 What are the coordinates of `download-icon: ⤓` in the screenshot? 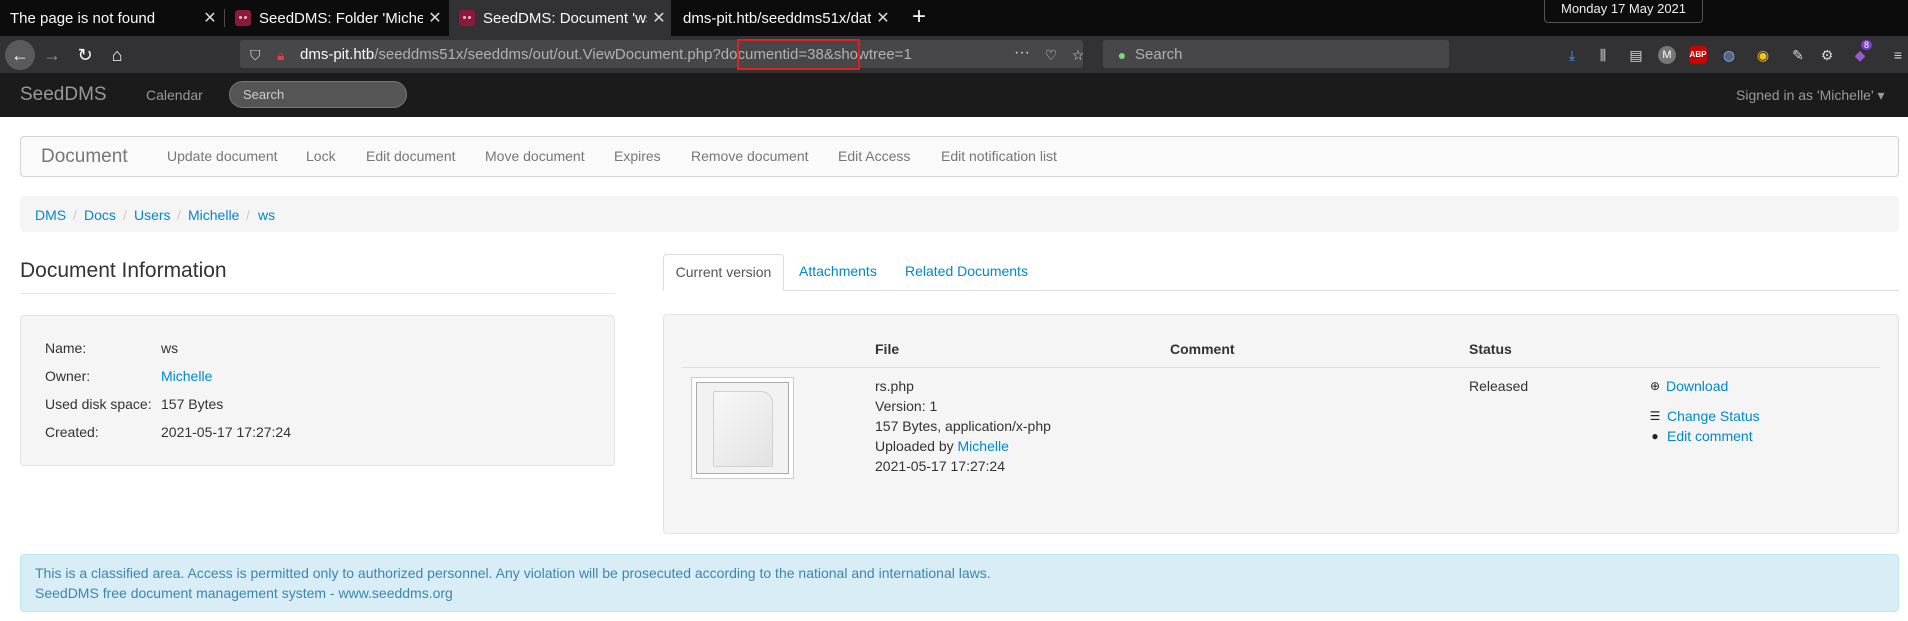 It's located at (1572, 55).